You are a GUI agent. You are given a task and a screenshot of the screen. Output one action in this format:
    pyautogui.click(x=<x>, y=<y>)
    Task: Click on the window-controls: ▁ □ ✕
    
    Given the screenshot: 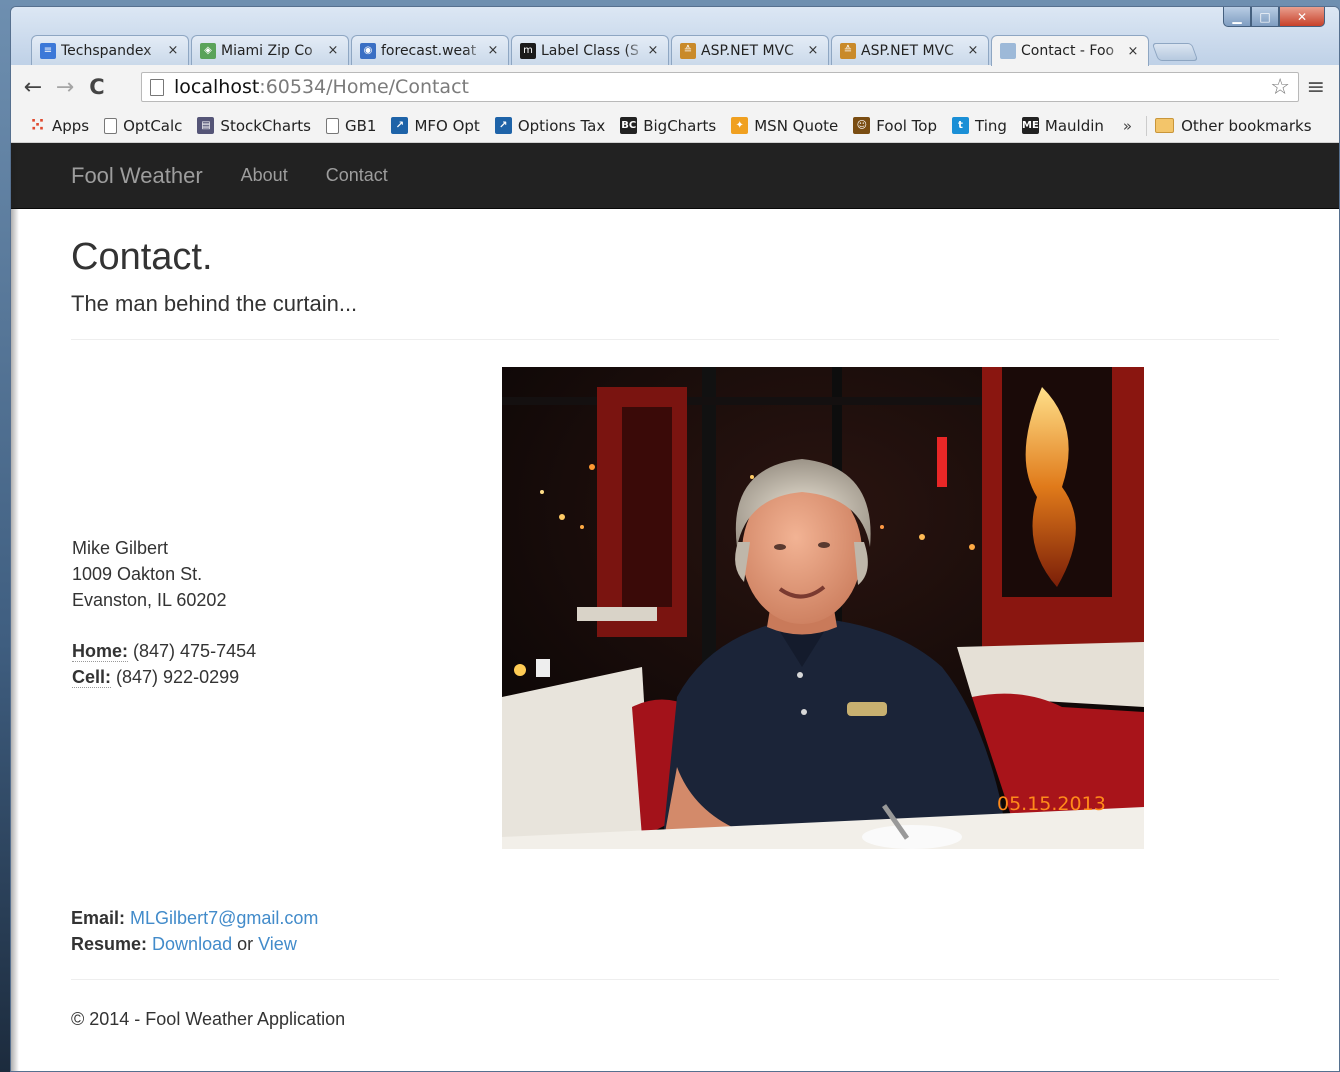 What is the action you would take?
    pyautogui.click(x=1274, y=17)
    